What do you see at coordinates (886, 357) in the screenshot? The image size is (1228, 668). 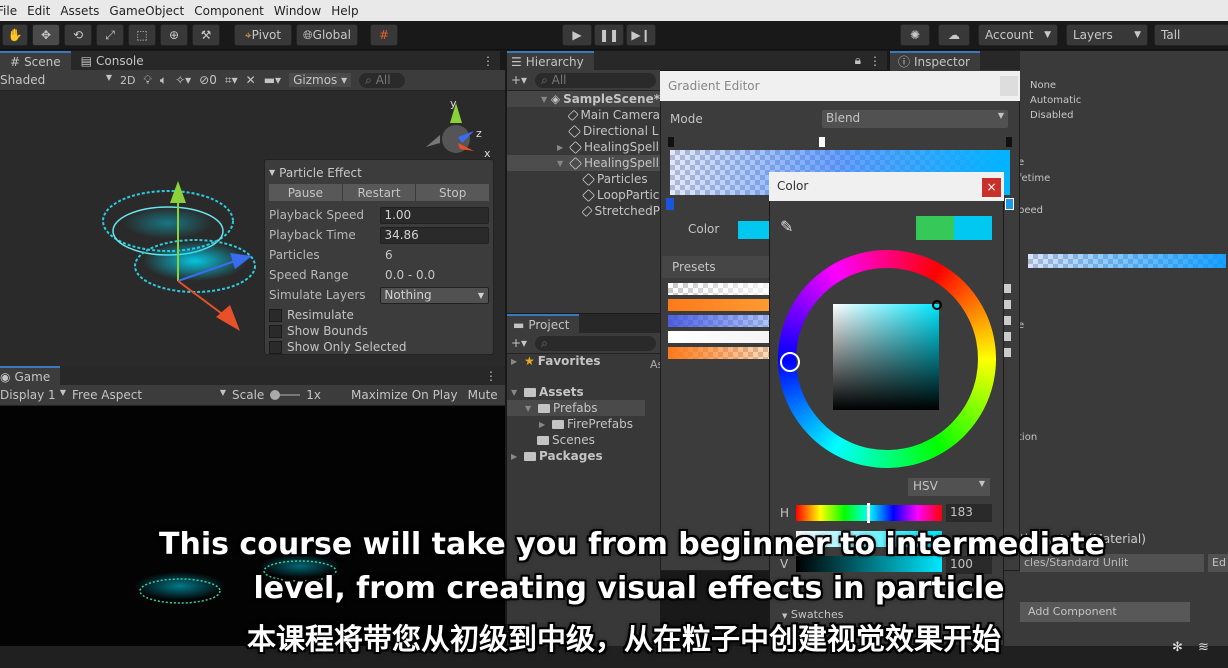 I see `saturation-value-square` at bounding box center [886, 357].